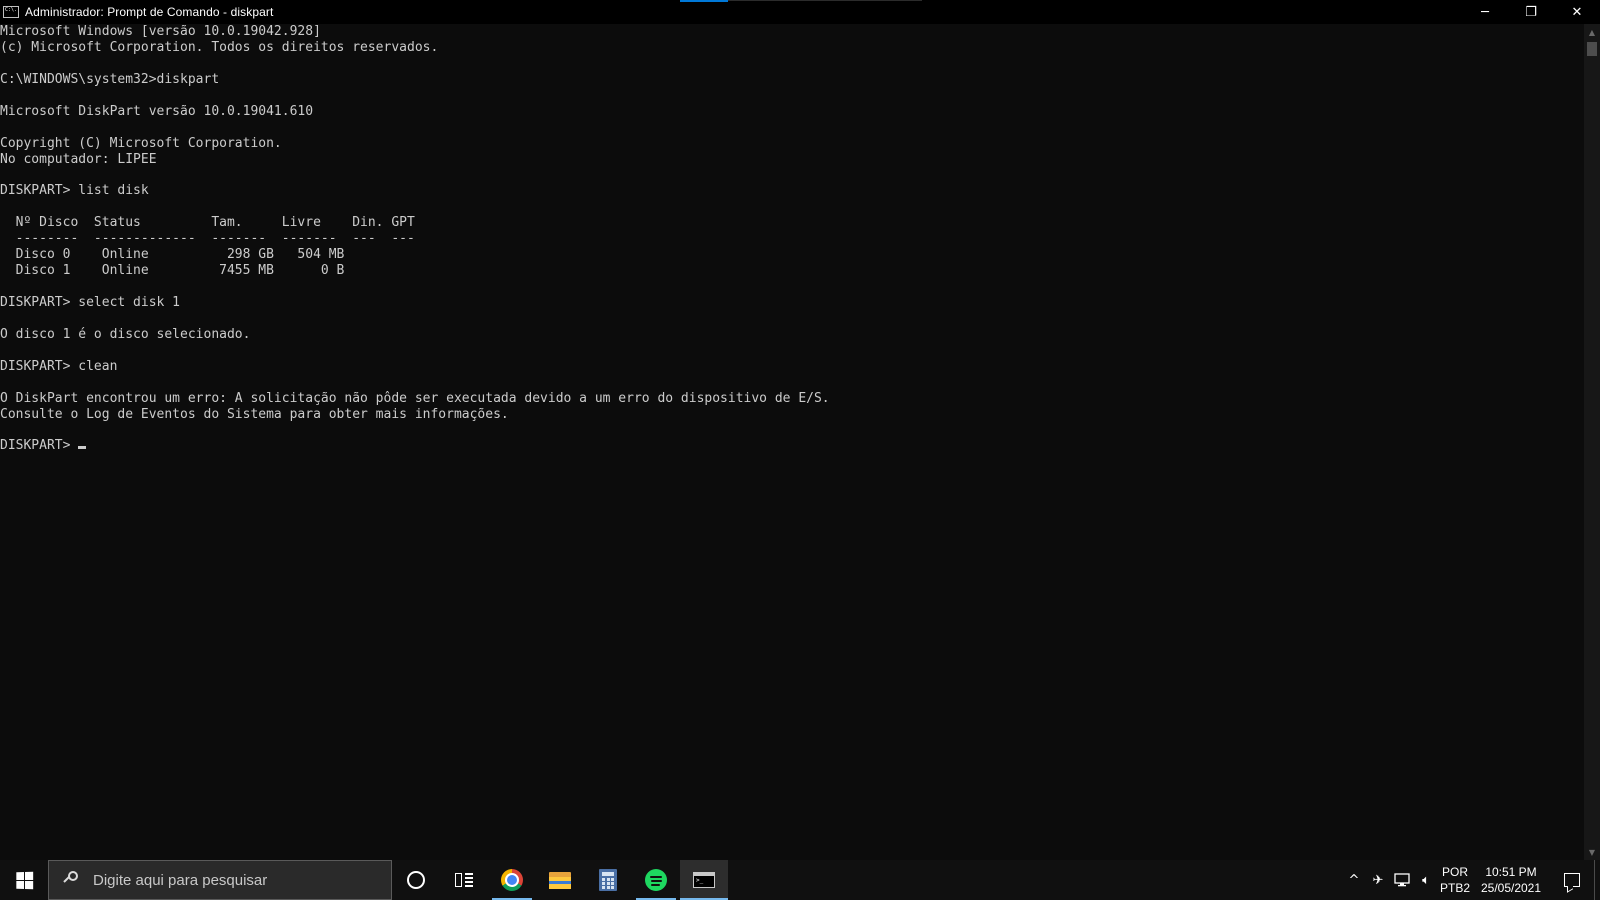  What do you see at coordinates (1455, 880) in the screenshot?
I see `language-indicator: POR PTB2` at bounding box center [1455, 880].